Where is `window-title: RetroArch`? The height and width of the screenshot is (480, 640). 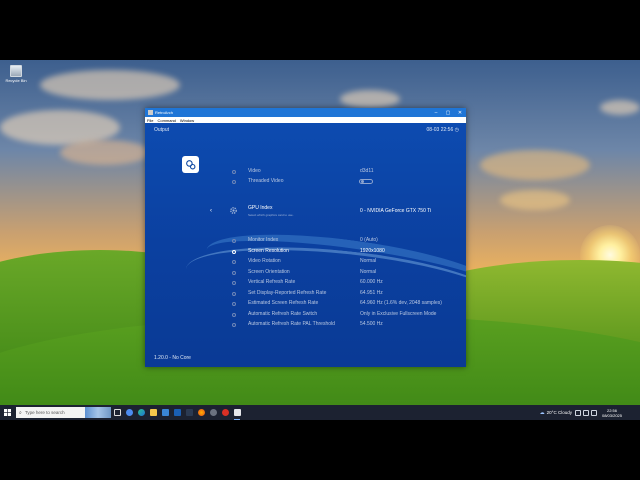 window-title: RetroArch is located at coordinates (164, 112).